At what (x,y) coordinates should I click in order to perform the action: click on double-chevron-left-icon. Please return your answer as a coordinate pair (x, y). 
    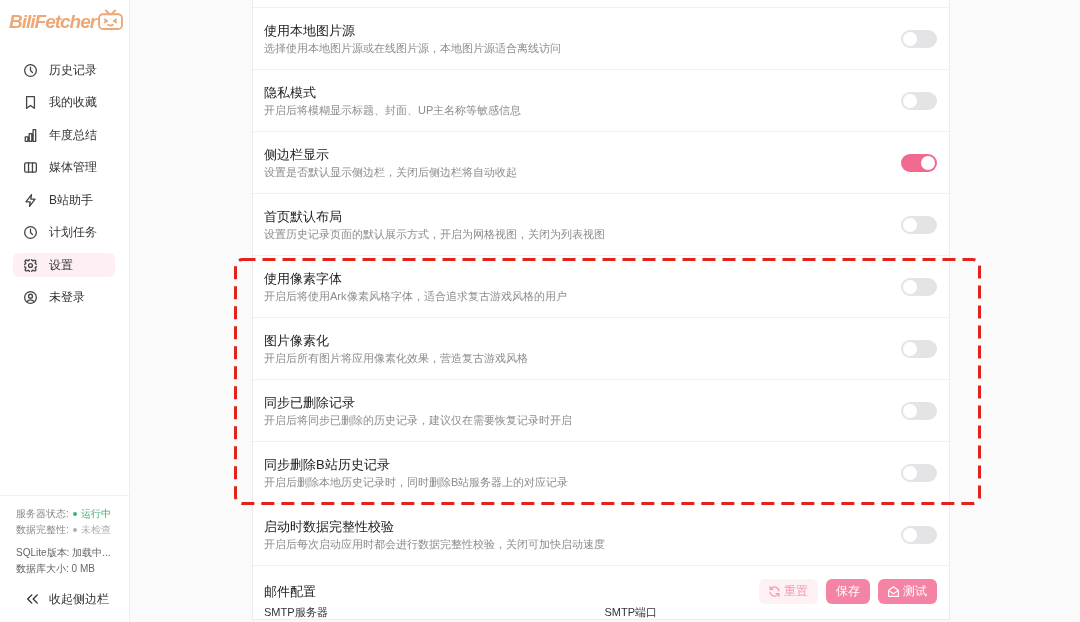
    Looking at the image, I should click on (32, 599).